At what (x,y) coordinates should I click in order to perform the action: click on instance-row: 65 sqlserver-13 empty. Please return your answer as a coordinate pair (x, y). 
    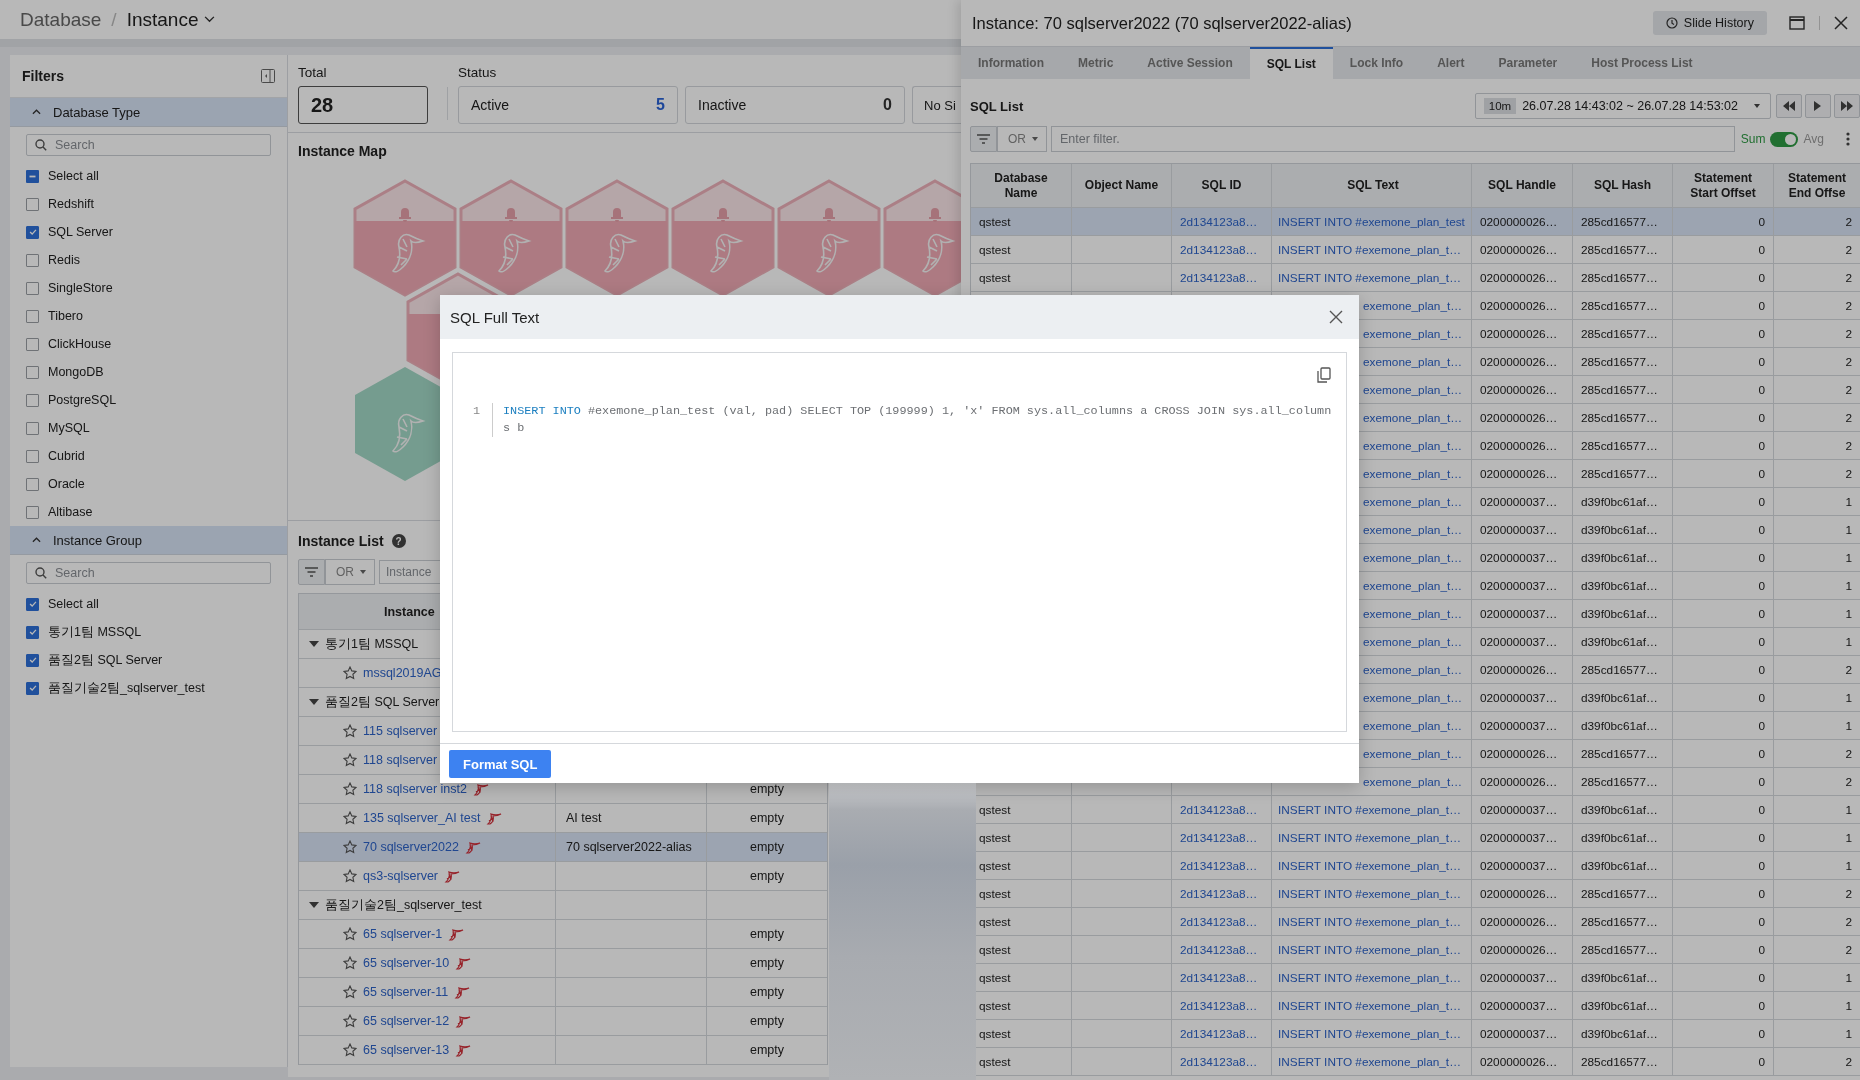
    Looking at the image, I should click on (563, 1050).